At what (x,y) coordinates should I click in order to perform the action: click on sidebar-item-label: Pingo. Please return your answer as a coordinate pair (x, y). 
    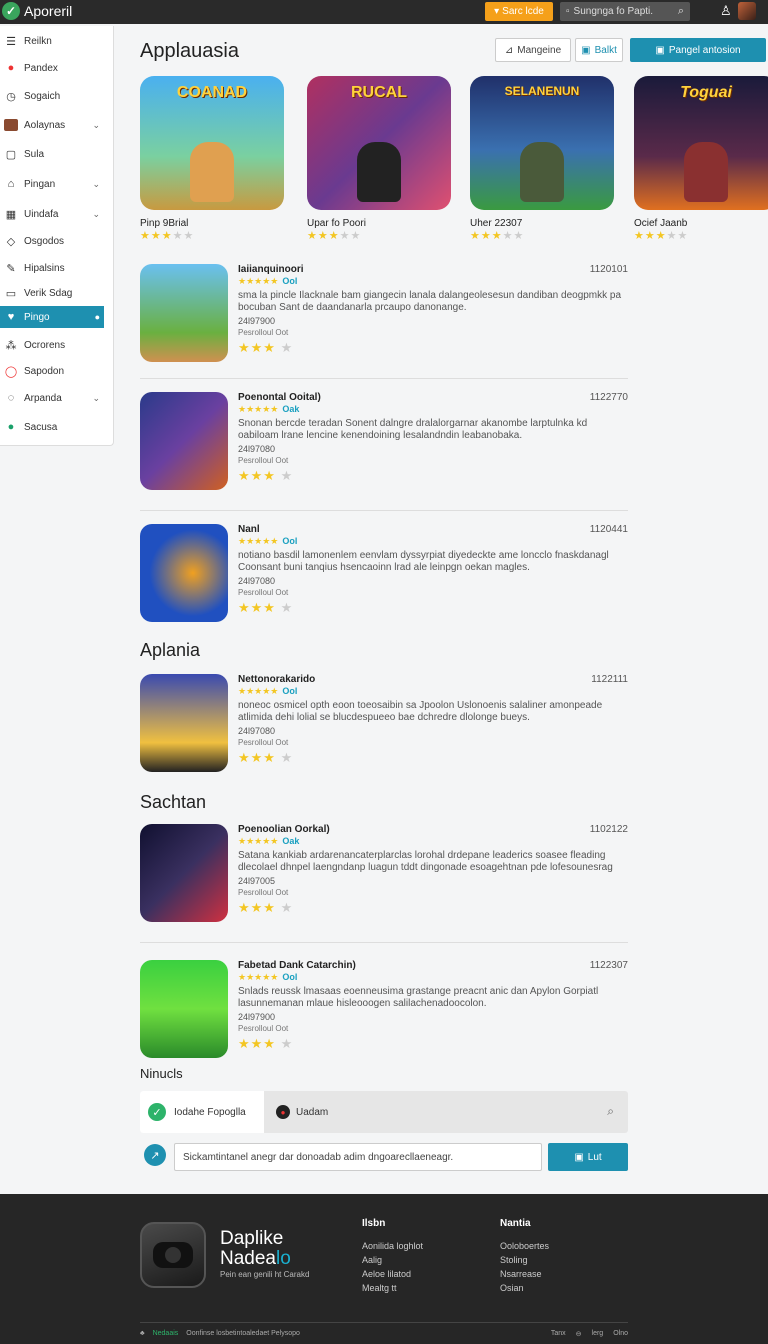
    Looking at the image, I should click on (37, 317).